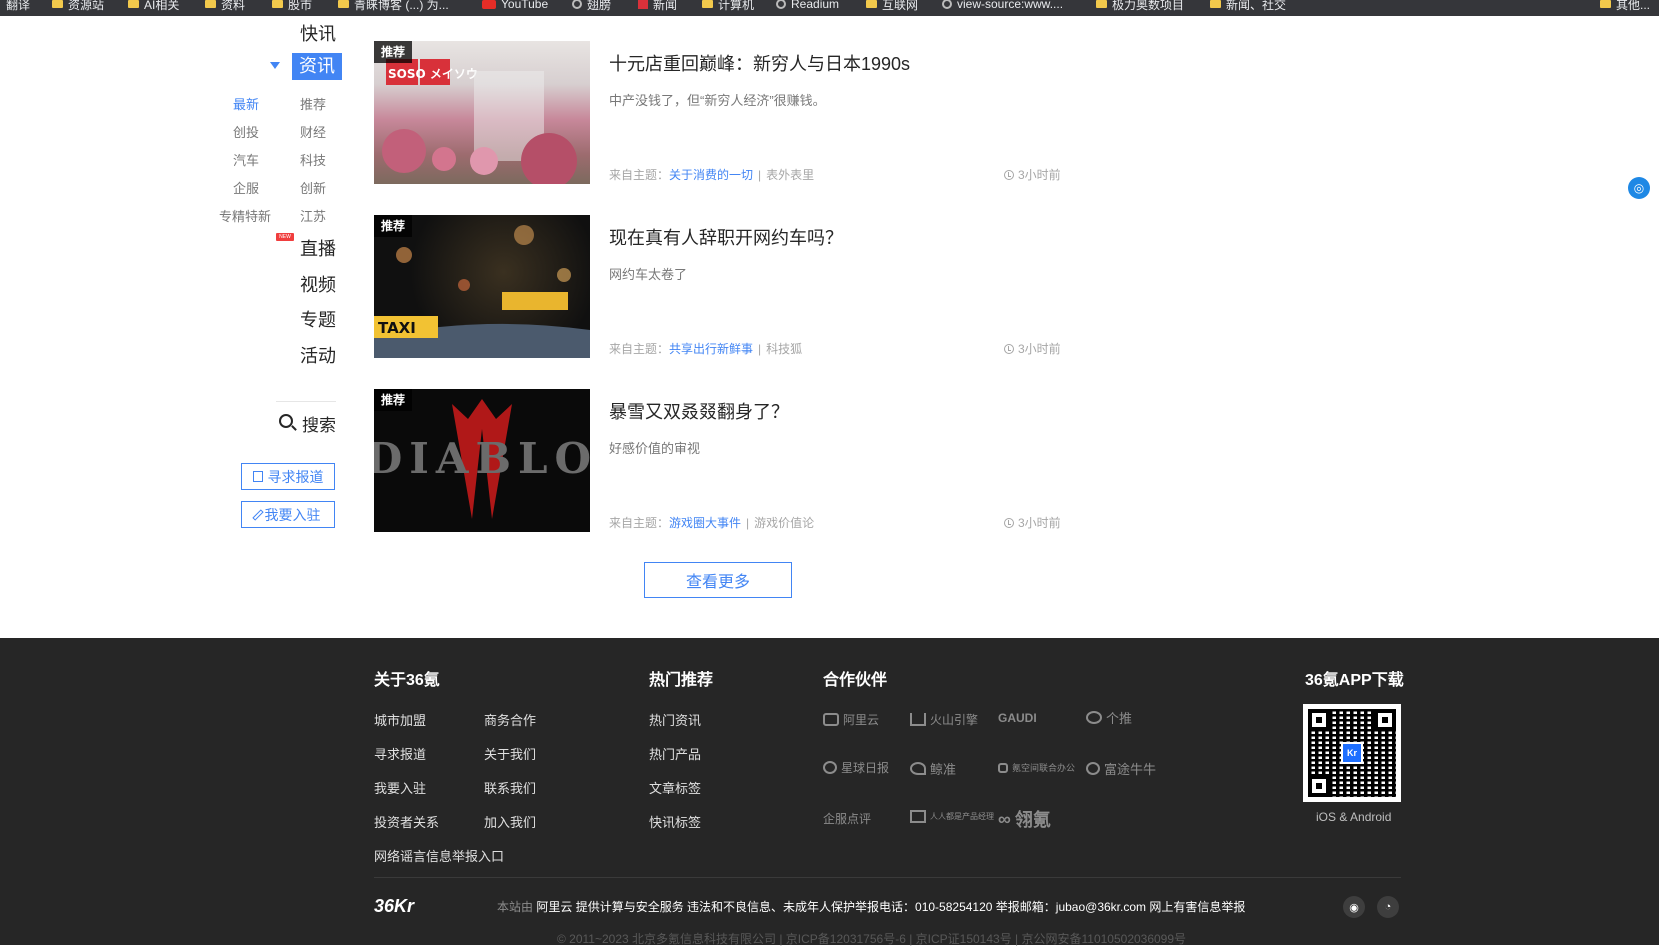 The width and height of the screenshot is (1659, 947). What do you see at coordinates (1354, 907) in the screenshot?
I see `weibo-icon: ◉` at bounding box center [1354, 907].